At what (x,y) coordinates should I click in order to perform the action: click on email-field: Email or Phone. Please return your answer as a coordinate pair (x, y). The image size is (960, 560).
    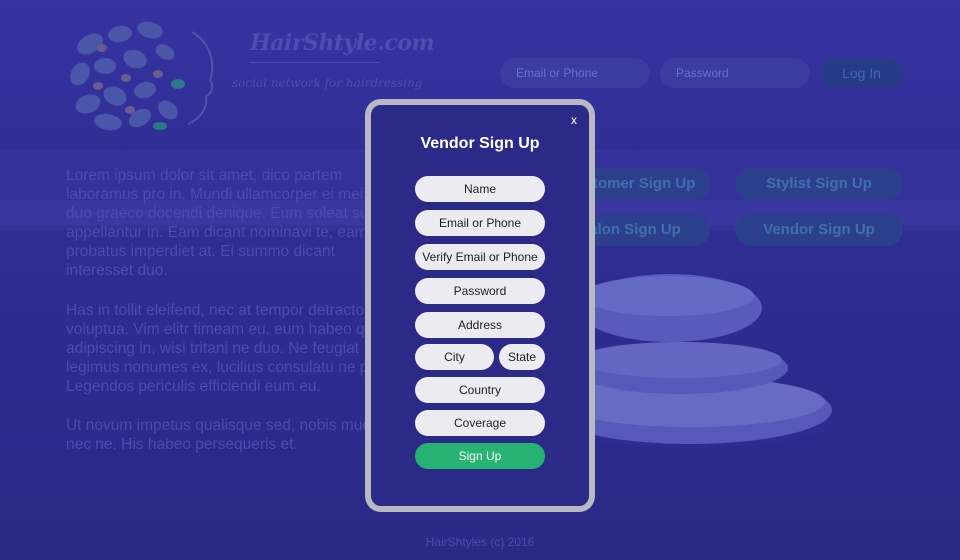
    Looking at the image, I should click on (480, 223).